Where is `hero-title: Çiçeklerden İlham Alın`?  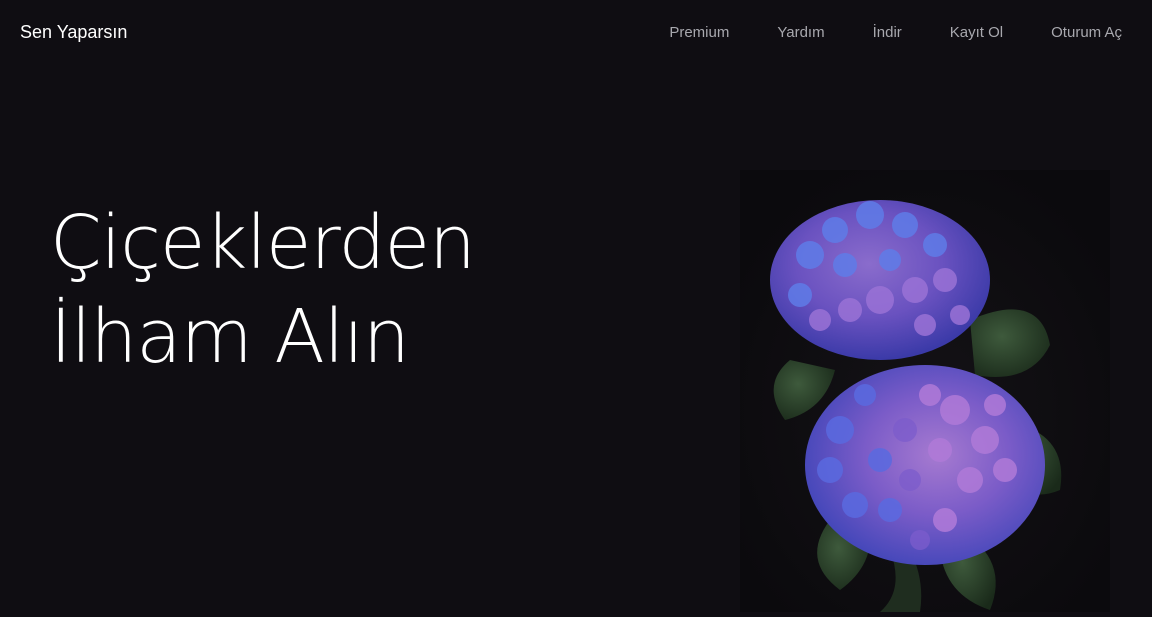
hero-title: Çiçeklerden İlham Alın is located at coordinates (263, 290).